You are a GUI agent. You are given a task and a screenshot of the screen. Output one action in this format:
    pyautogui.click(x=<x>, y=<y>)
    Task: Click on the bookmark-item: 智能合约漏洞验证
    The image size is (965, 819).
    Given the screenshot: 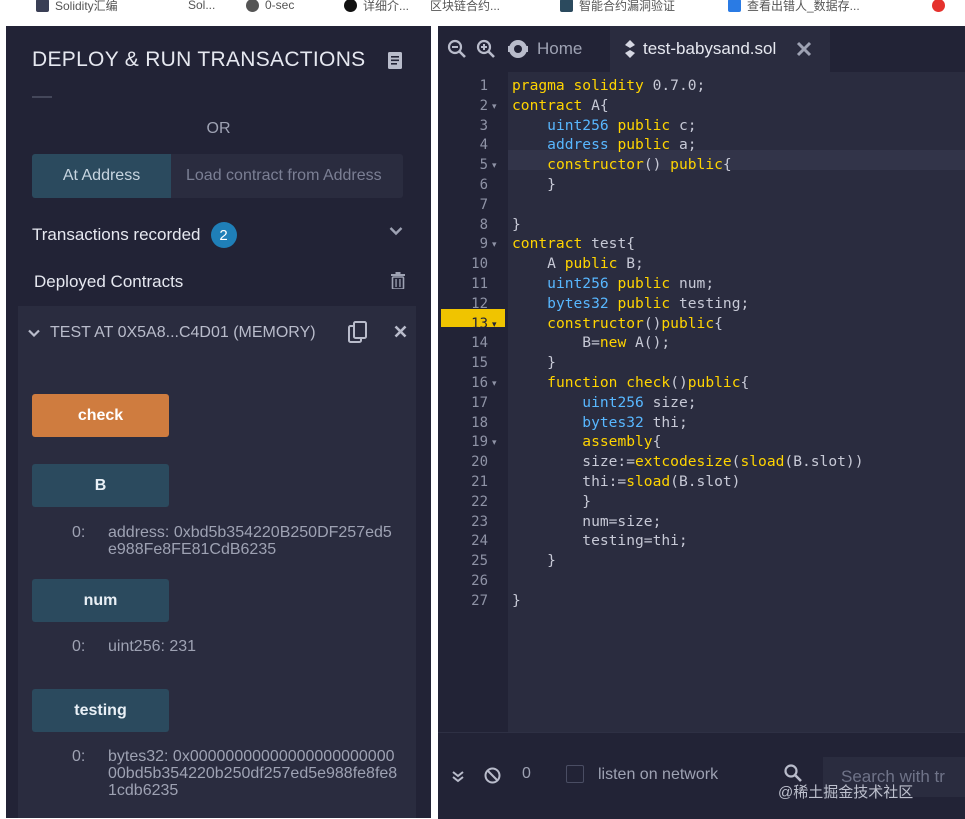 What is the action you would take?
    pyautogui.click(x=617, y=7)
    